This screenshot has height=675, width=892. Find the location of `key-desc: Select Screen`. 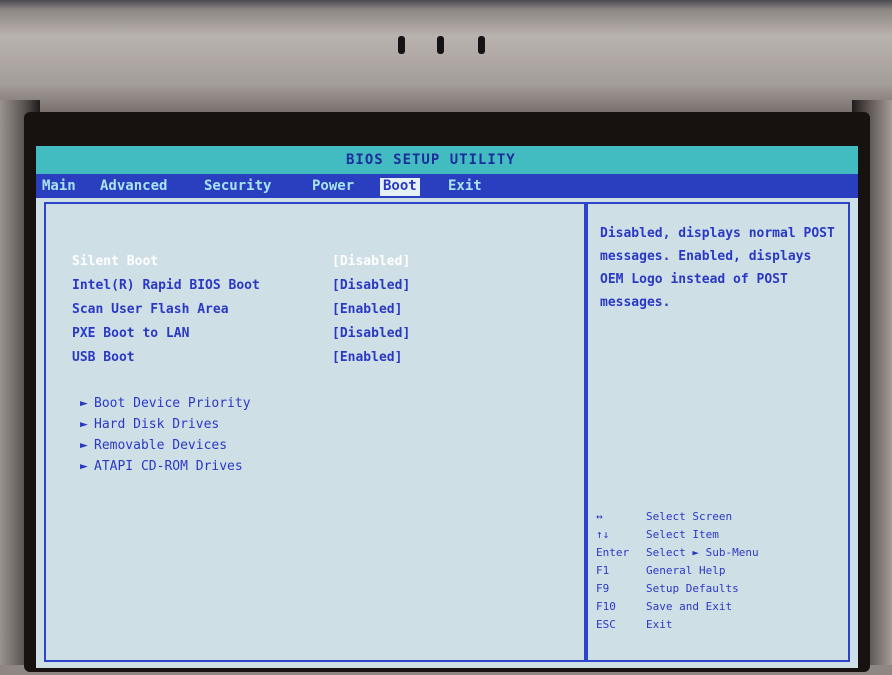

key-desc: Select Screen is located at coordinates (689, 516).